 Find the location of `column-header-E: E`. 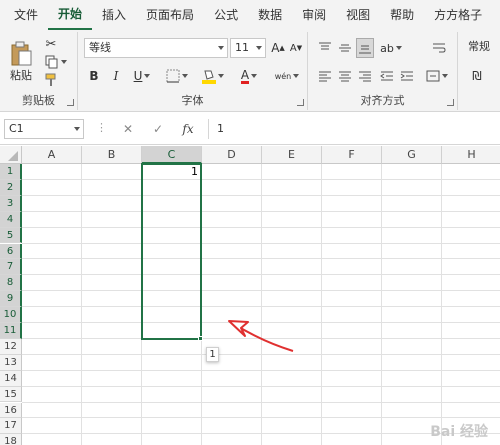

column-header-E: E is located at coordinates (292, 155).